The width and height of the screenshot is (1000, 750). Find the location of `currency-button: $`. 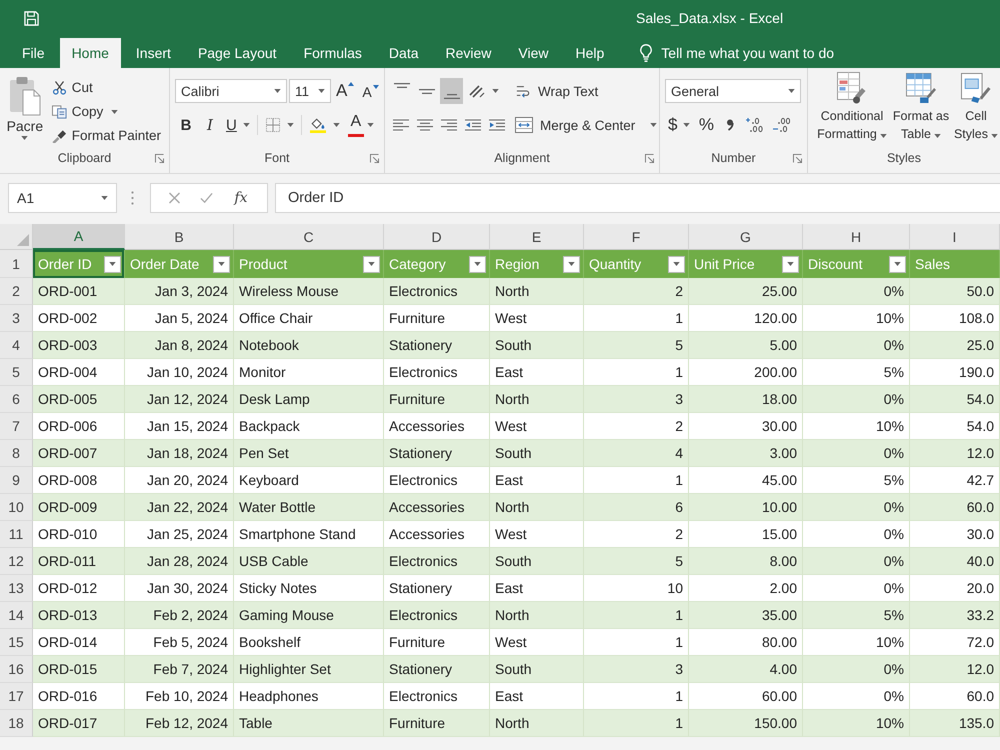

currency-button: $ is located at coordinates (679, 125).